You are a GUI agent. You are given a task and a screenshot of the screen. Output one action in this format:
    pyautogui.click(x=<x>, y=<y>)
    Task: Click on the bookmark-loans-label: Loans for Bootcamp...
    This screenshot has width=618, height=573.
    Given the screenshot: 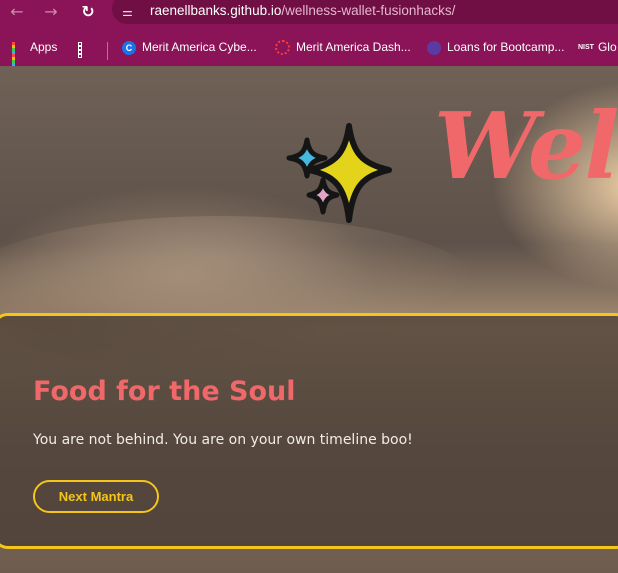 What is the action you would take?
    pyautogui.click(x=506, y=47)
    